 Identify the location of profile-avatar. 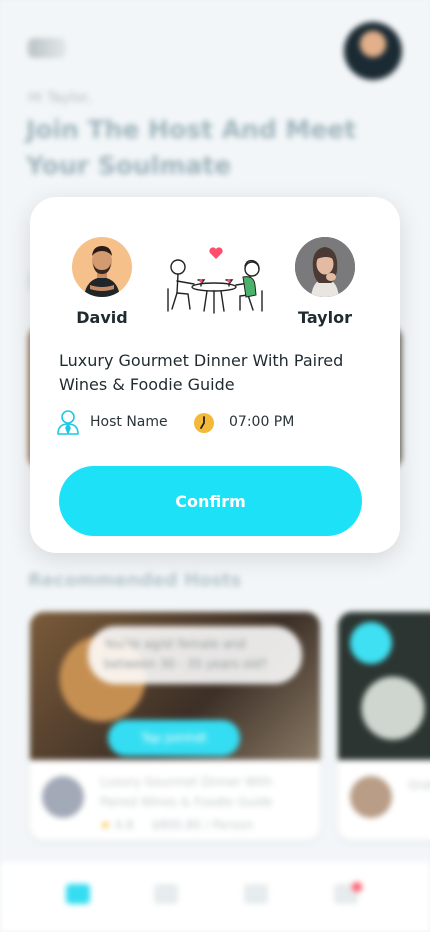
(373, 51).